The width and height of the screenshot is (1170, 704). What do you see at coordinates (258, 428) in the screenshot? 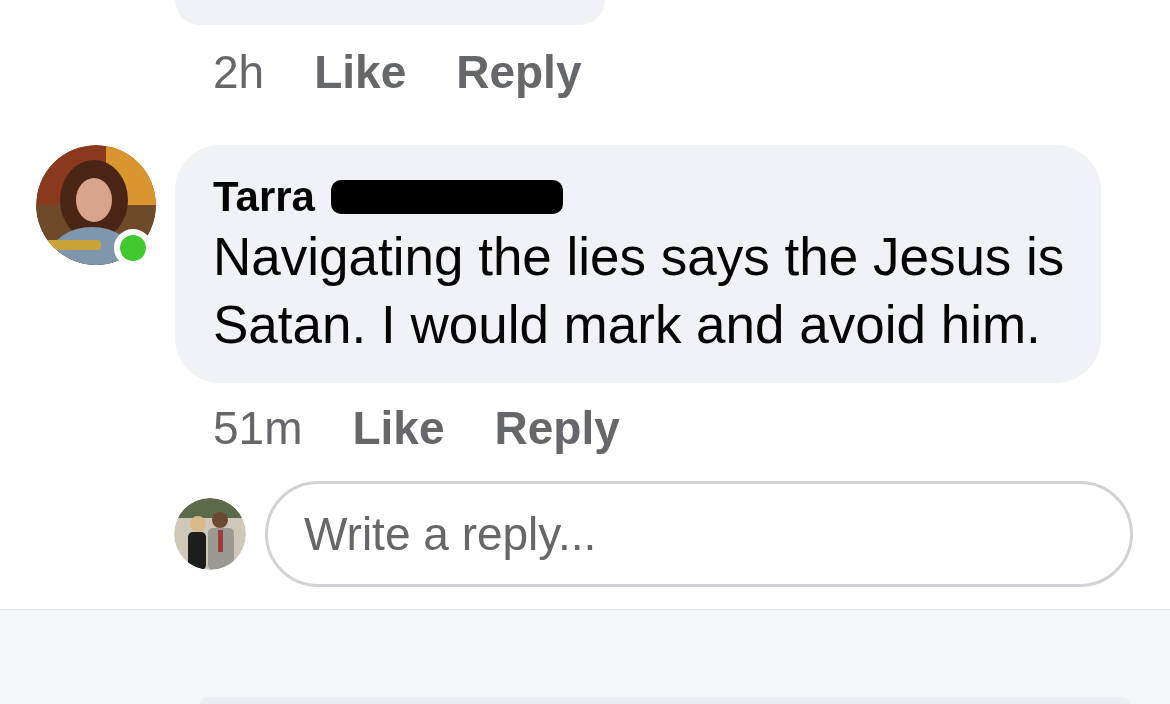
I see `comment-time: 51m` at bounding box center [258, 428].